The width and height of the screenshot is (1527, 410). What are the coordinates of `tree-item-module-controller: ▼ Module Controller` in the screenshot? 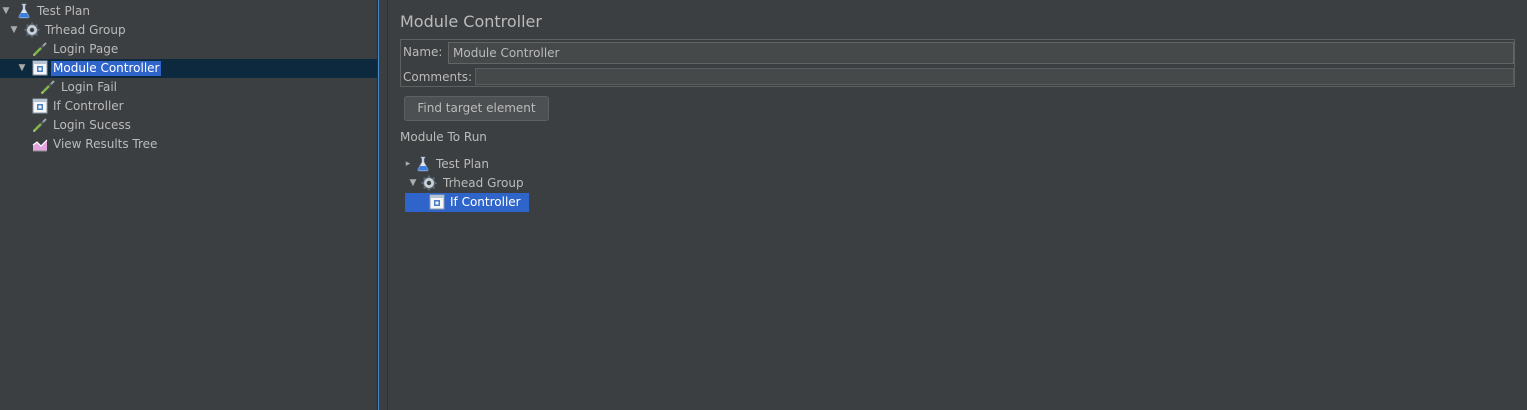 It's located at (188, 68).